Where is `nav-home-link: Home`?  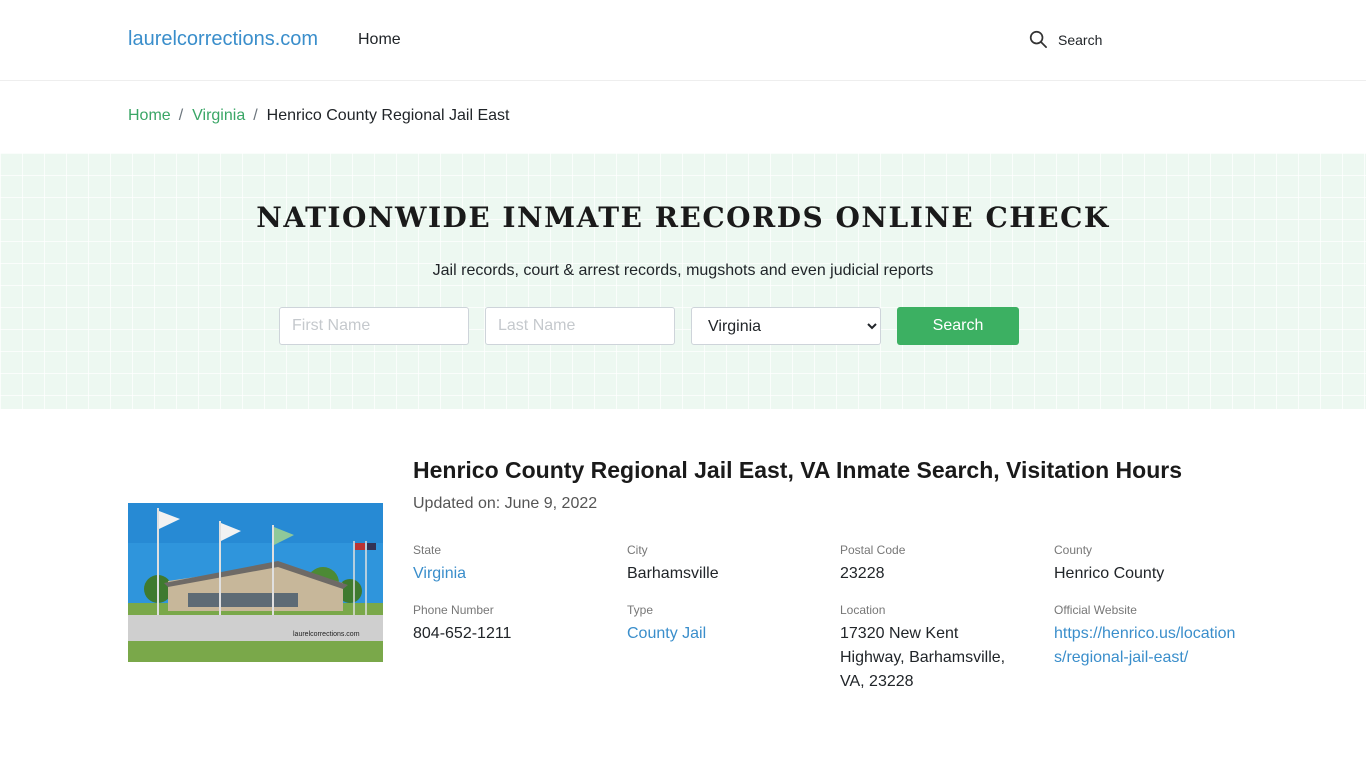
nav-home-link: Home is located at coordinates (379, 40).